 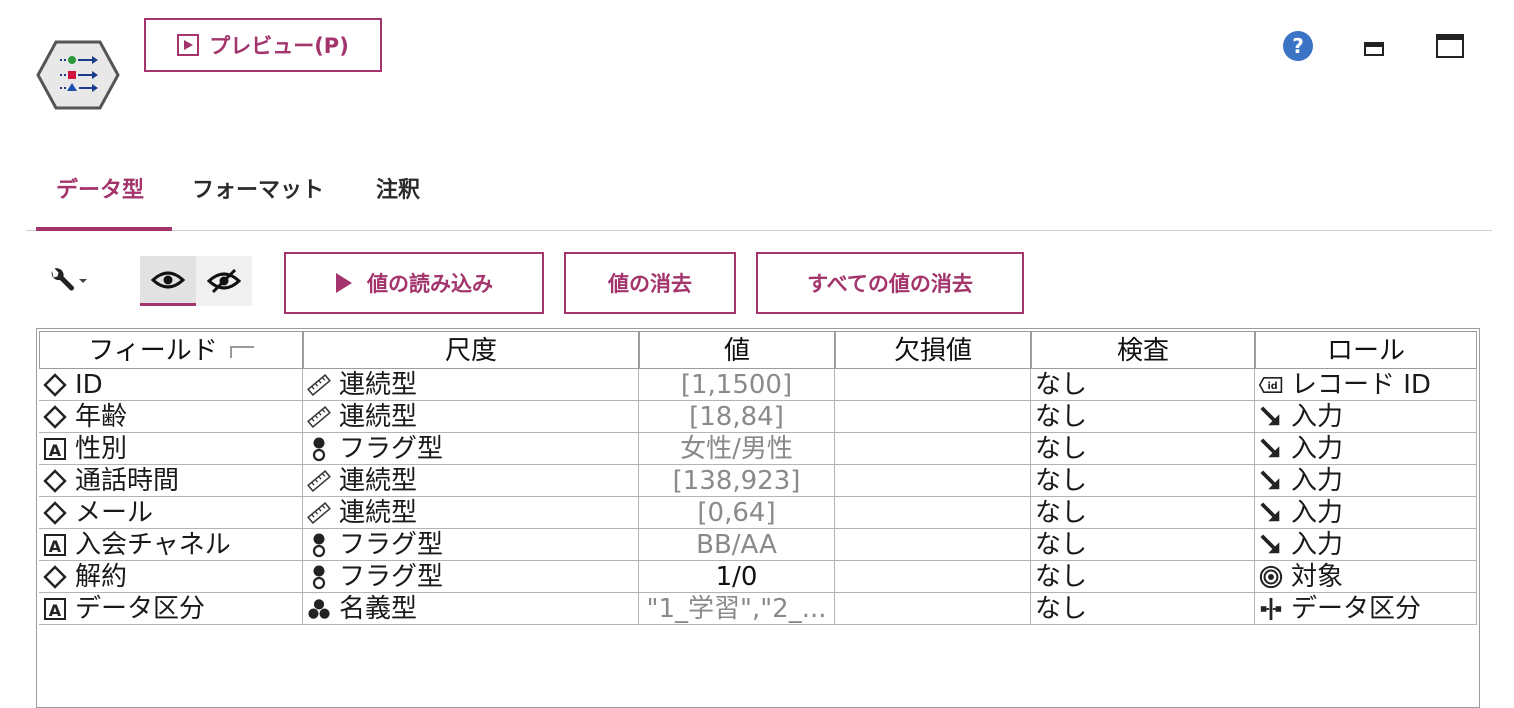 What do you see at coordinates (277, 194) in the screenshot?
I see `tab-format: フォーマット` at bounding box center [277, 194].